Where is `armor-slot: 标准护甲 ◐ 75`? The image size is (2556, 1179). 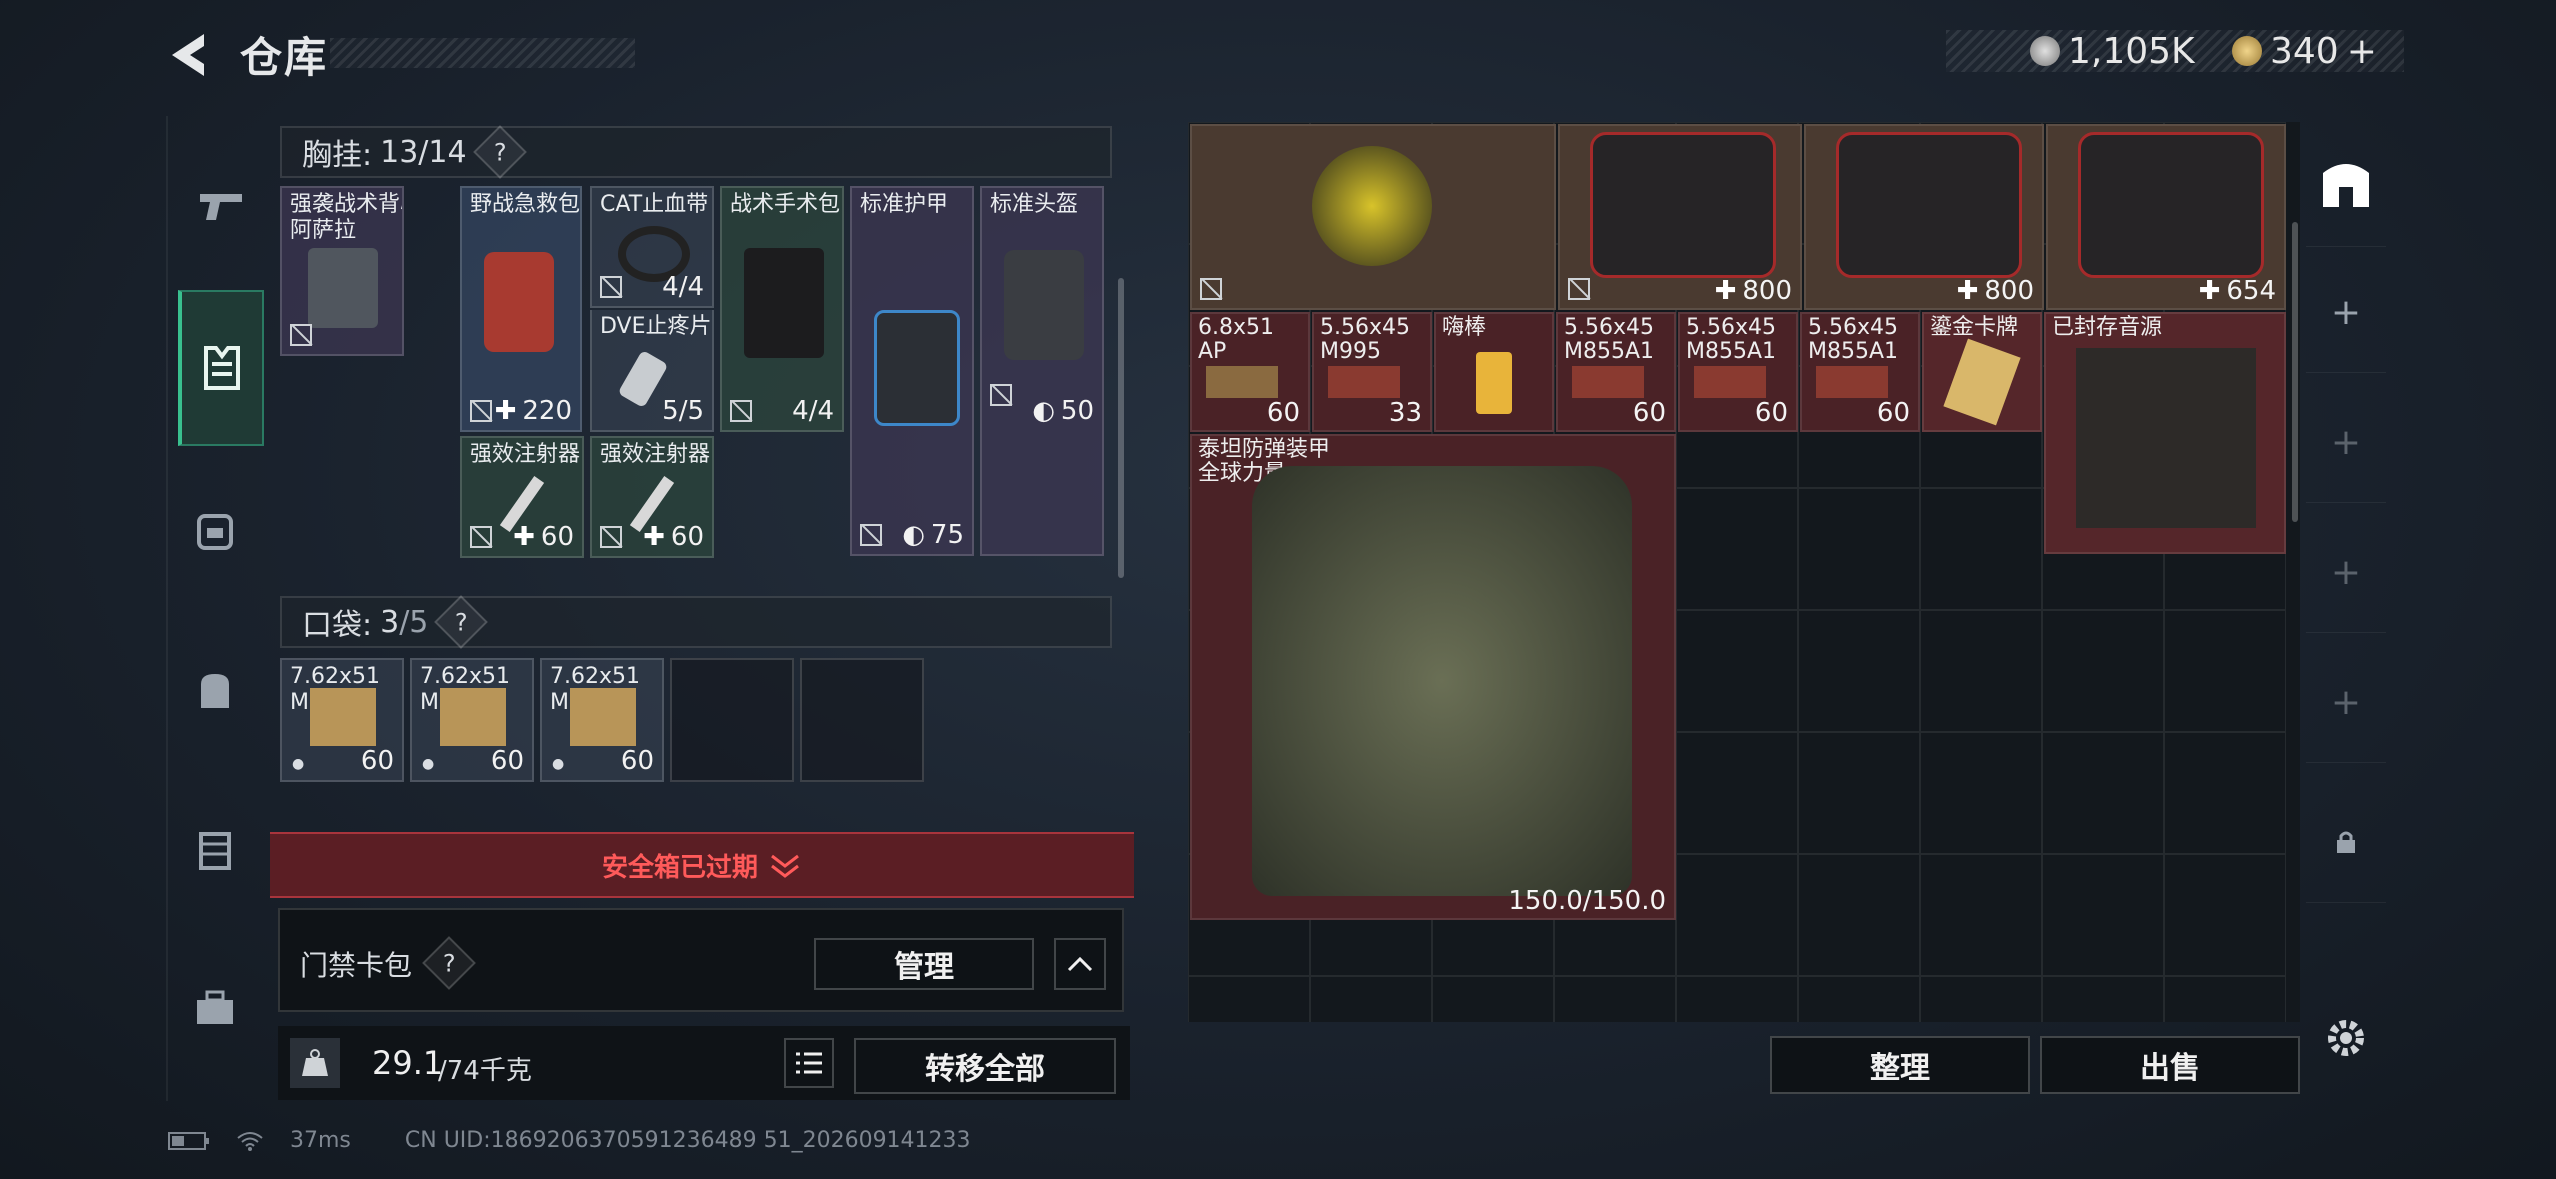 armor-slot: 标准护甲 ◐ 75 is located at coordinates (912, 371).